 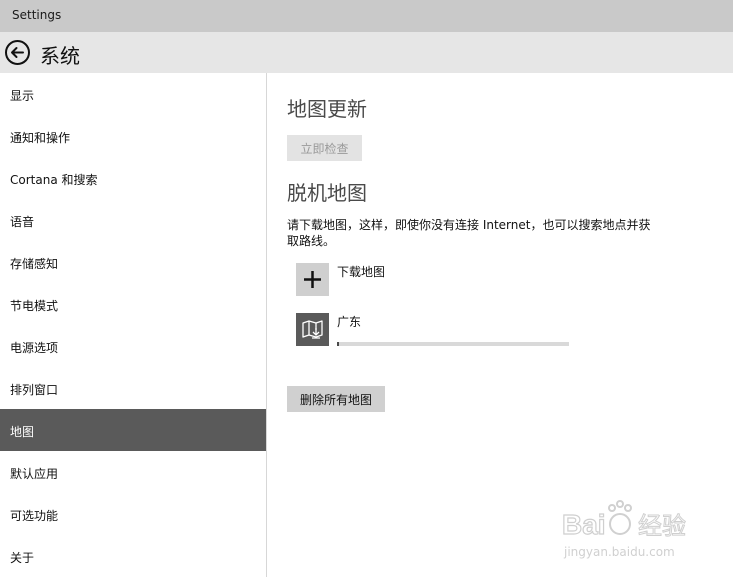 What do you see at coordinates (133, 220) in the screenshot?
I see `sidebar-item-speech: 语音` at bounding box center [133, 220].